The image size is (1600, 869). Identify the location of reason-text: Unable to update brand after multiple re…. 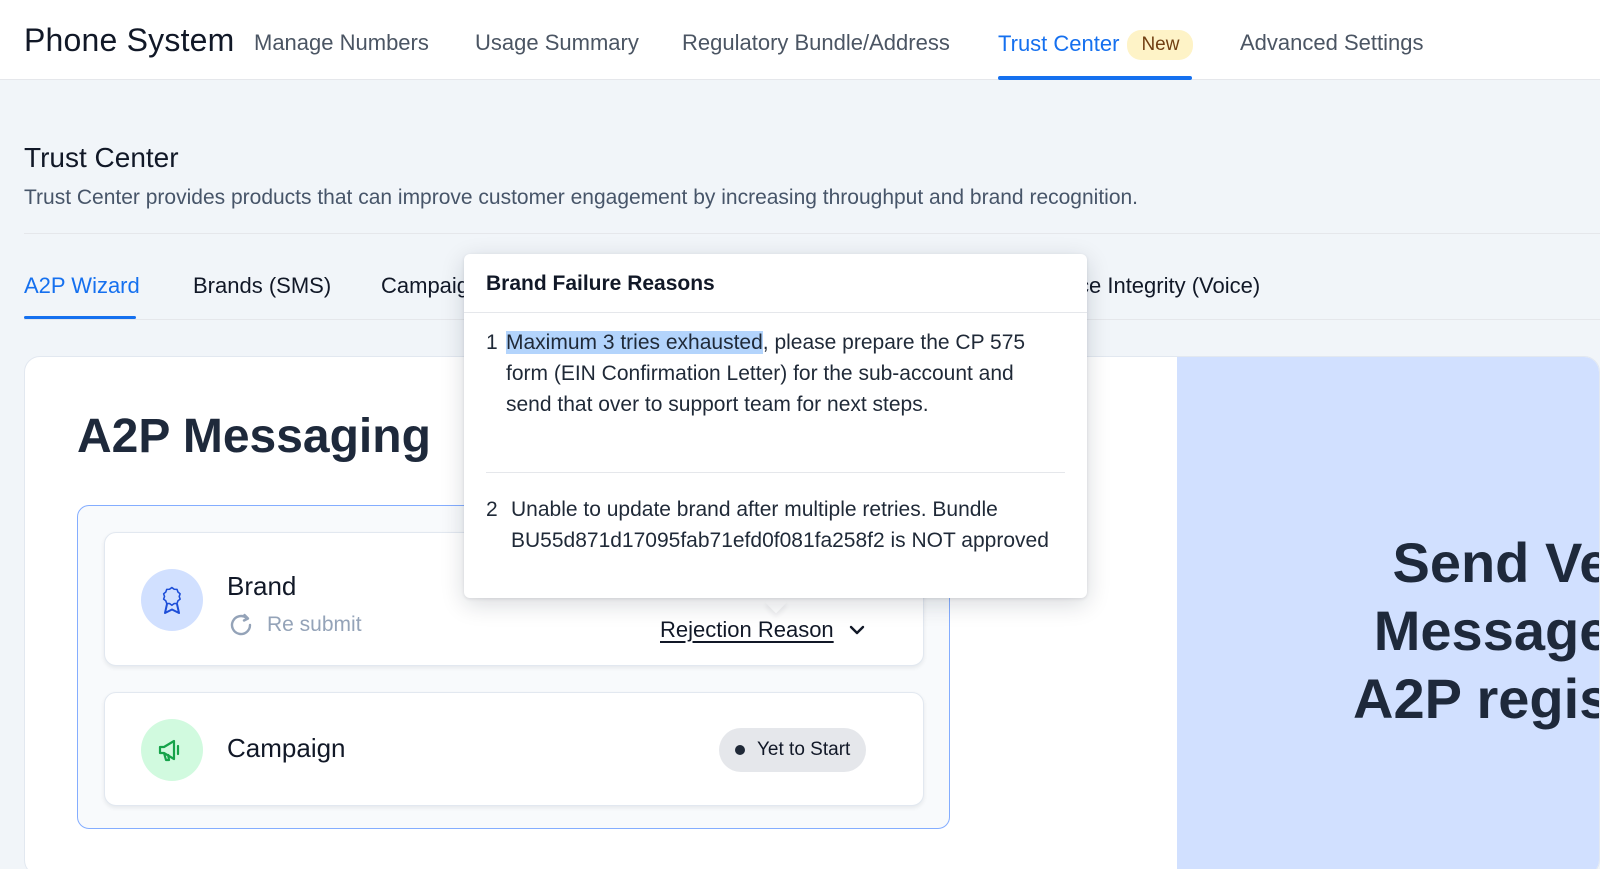
(780, 525).